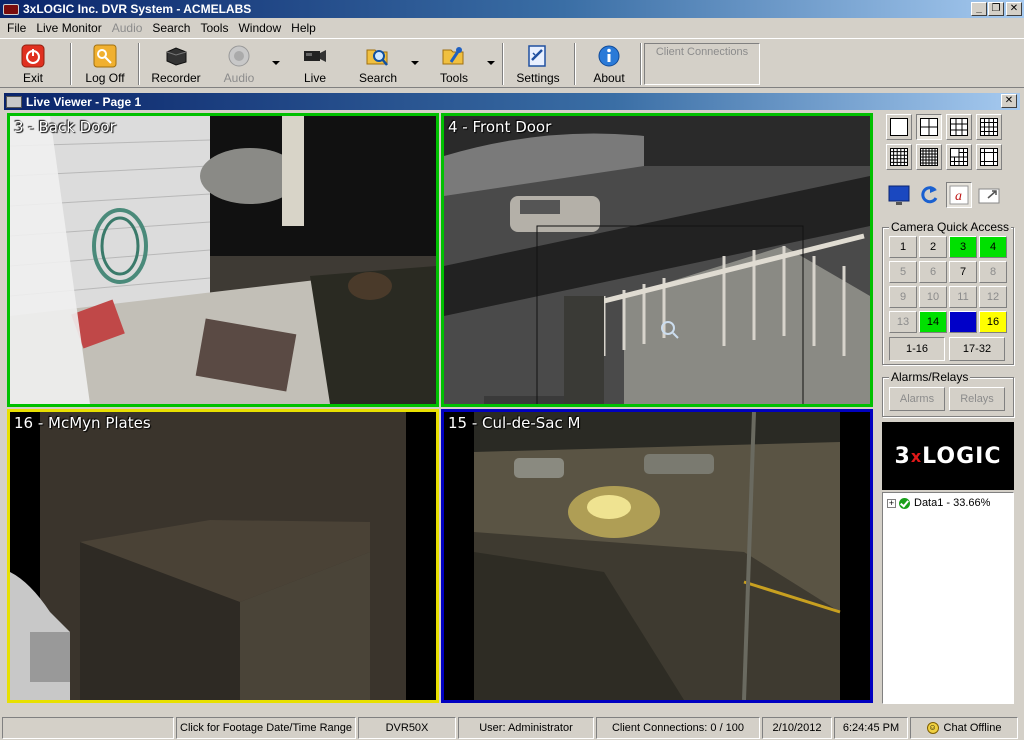 This screenshot has width=1024, height=740. I want to click on logoff-label: Log Off, so click(105, 78).